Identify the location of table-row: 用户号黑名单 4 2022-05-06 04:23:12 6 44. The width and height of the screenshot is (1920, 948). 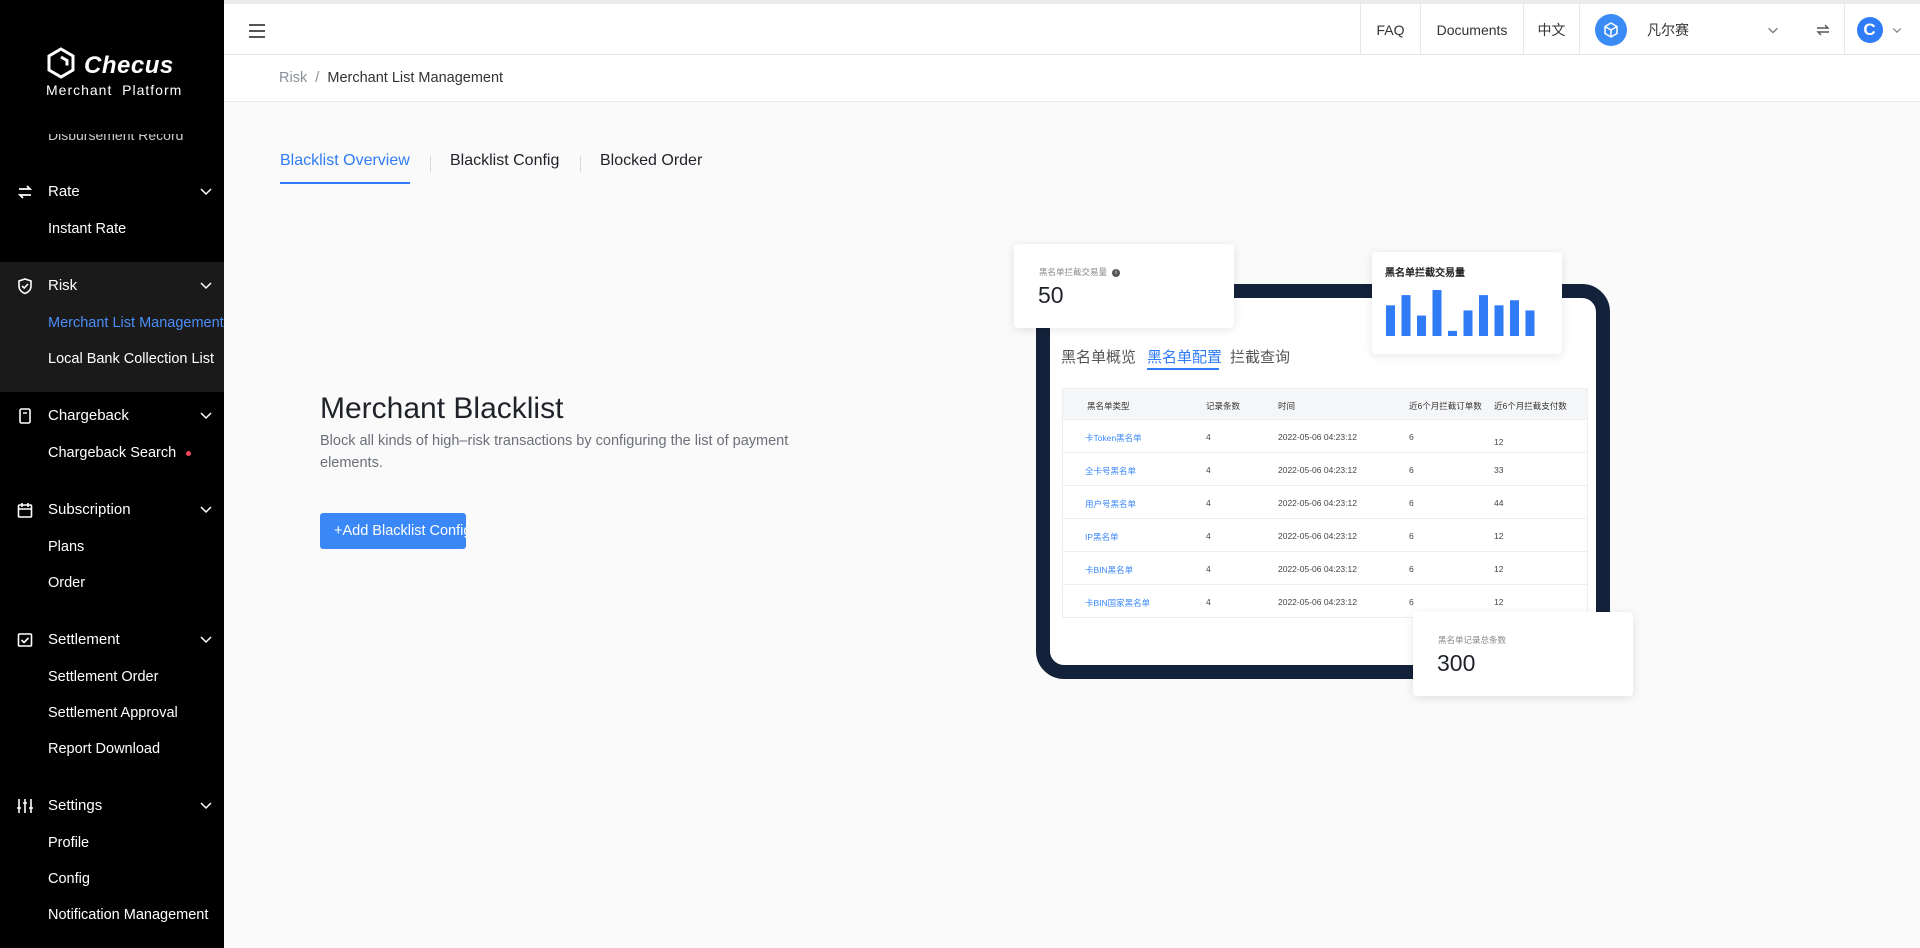
(1325, 501).